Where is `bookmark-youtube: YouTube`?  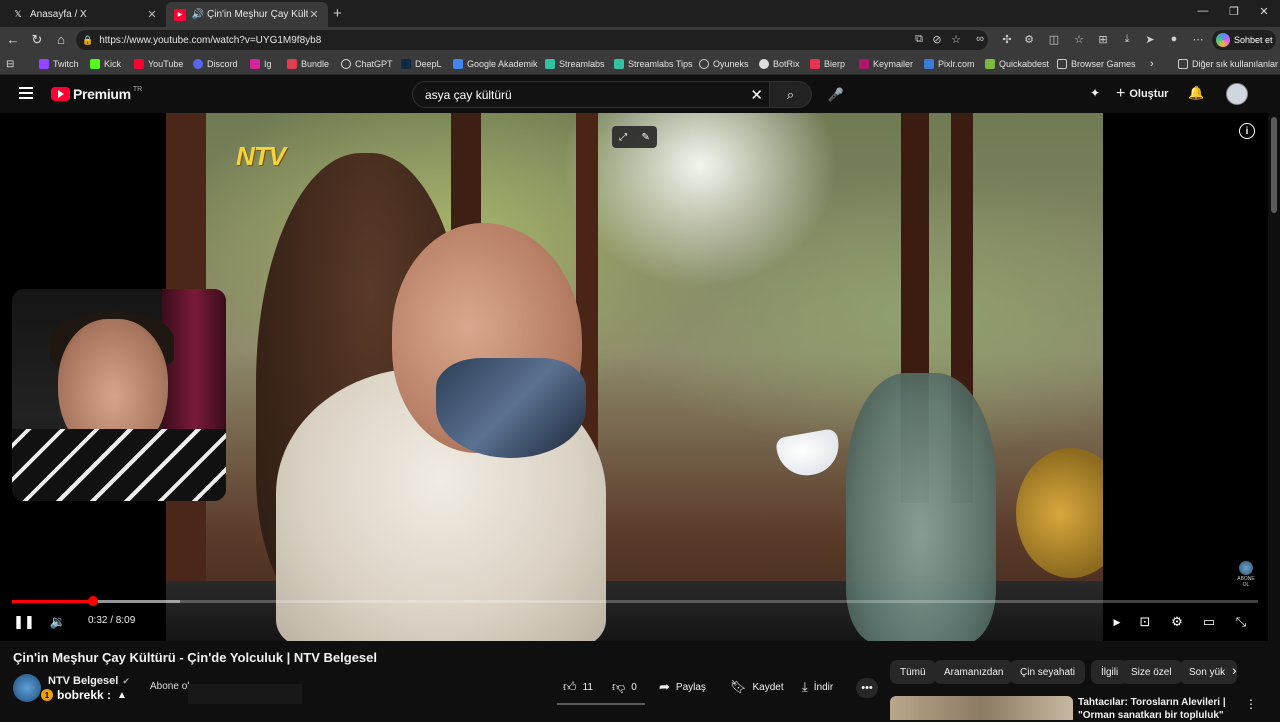 bookmark-youtube: YouTube is located at coordinates (158, 64).